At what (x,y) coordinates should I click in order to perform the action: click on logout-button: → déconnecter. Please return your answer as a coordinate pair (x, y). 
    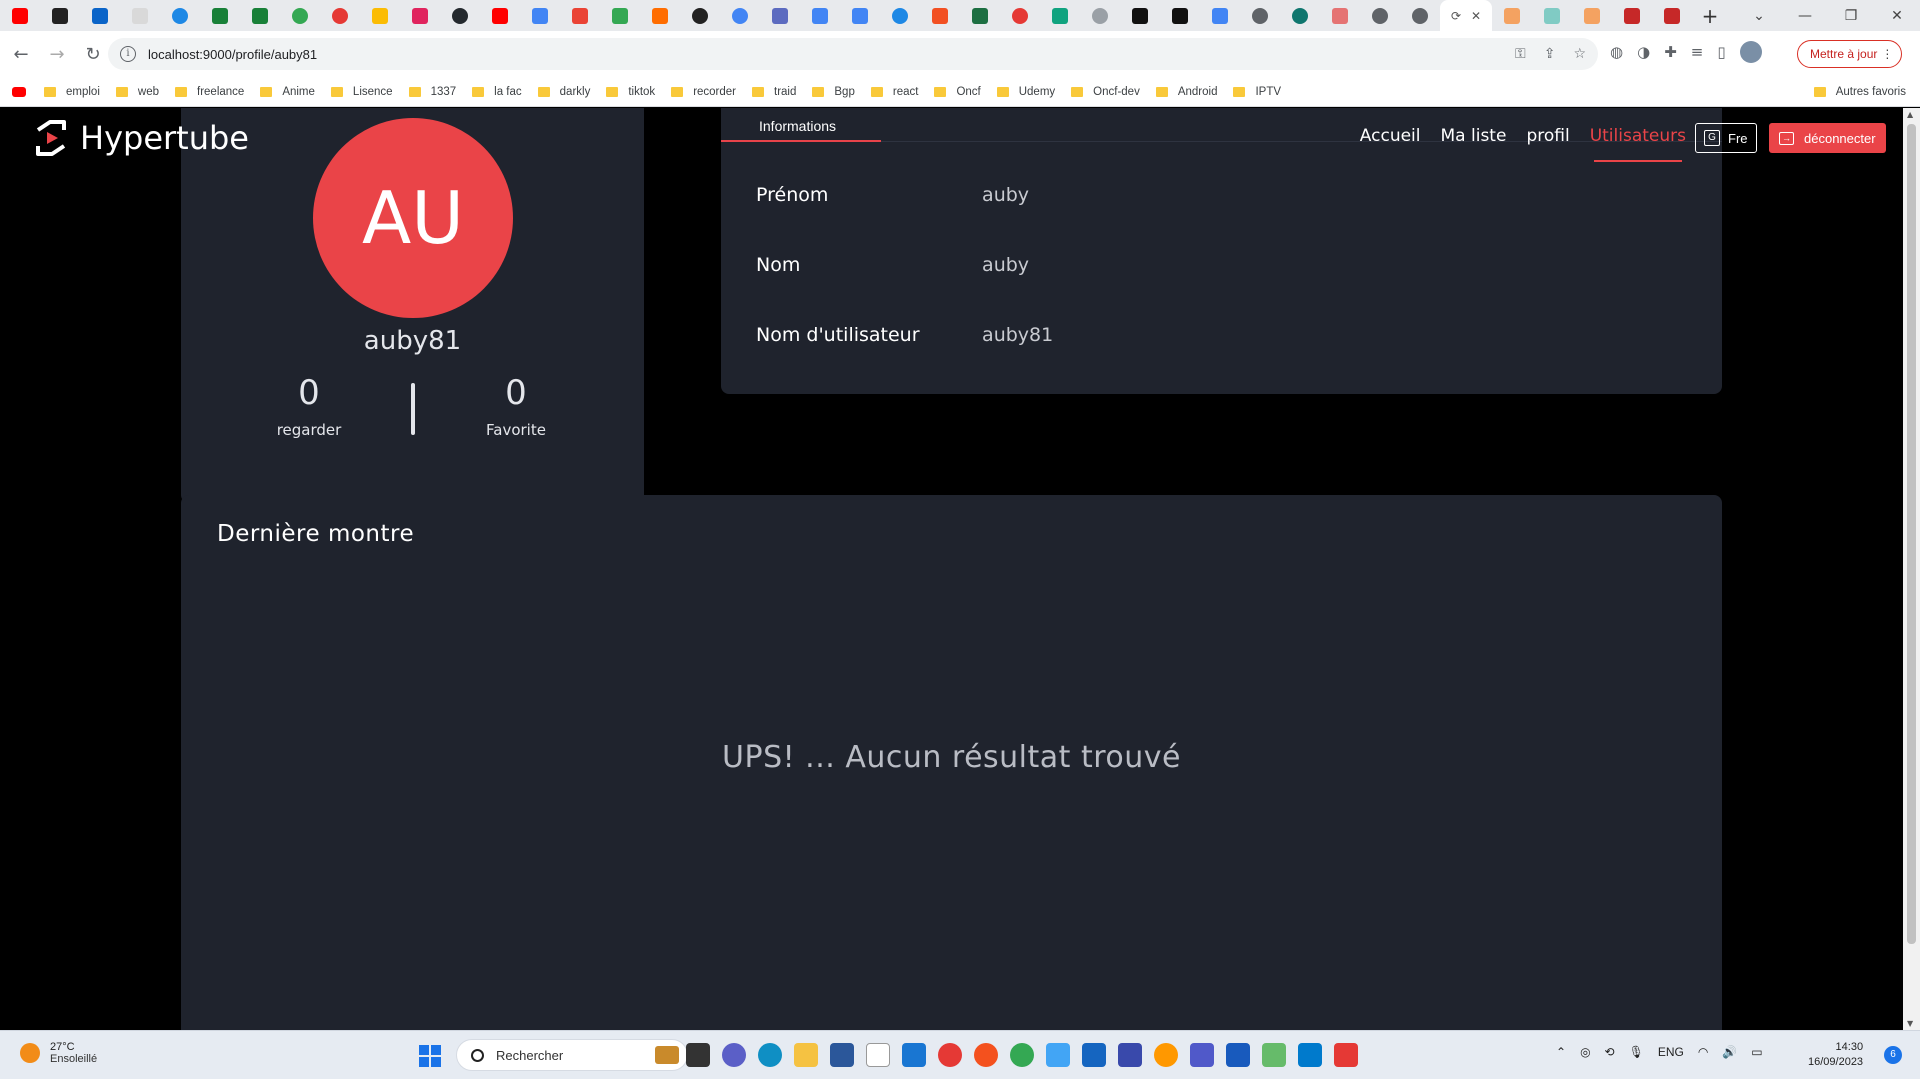
    Looking at the image, I should click on (1827, 138).